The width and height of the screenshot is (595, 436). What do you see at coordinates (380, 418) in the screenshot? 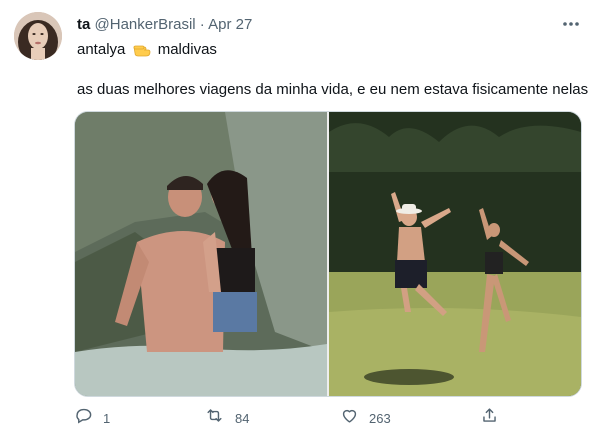
I see `like-count: 263` at bounding box center [380, 418].